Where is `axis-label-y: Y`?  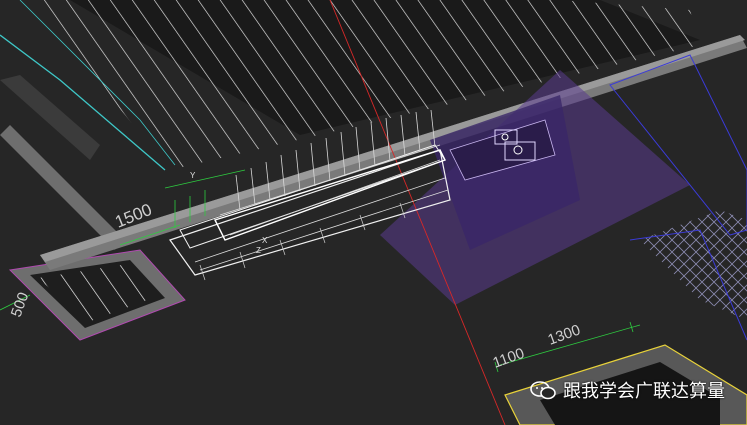
axis-label-y: Y is located at coordinates (193, 175).